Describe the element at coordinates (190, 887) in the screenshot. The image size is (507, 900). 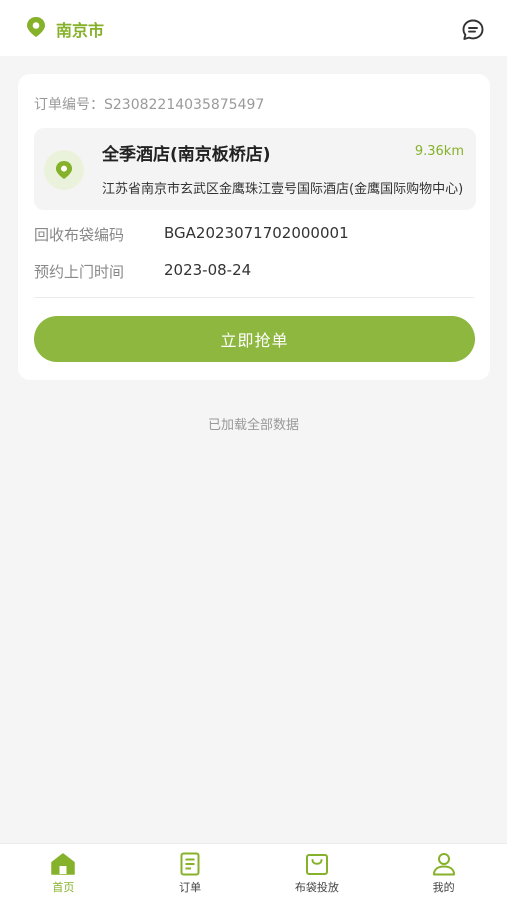
I see `tab-orders-label: 订单` at that location.